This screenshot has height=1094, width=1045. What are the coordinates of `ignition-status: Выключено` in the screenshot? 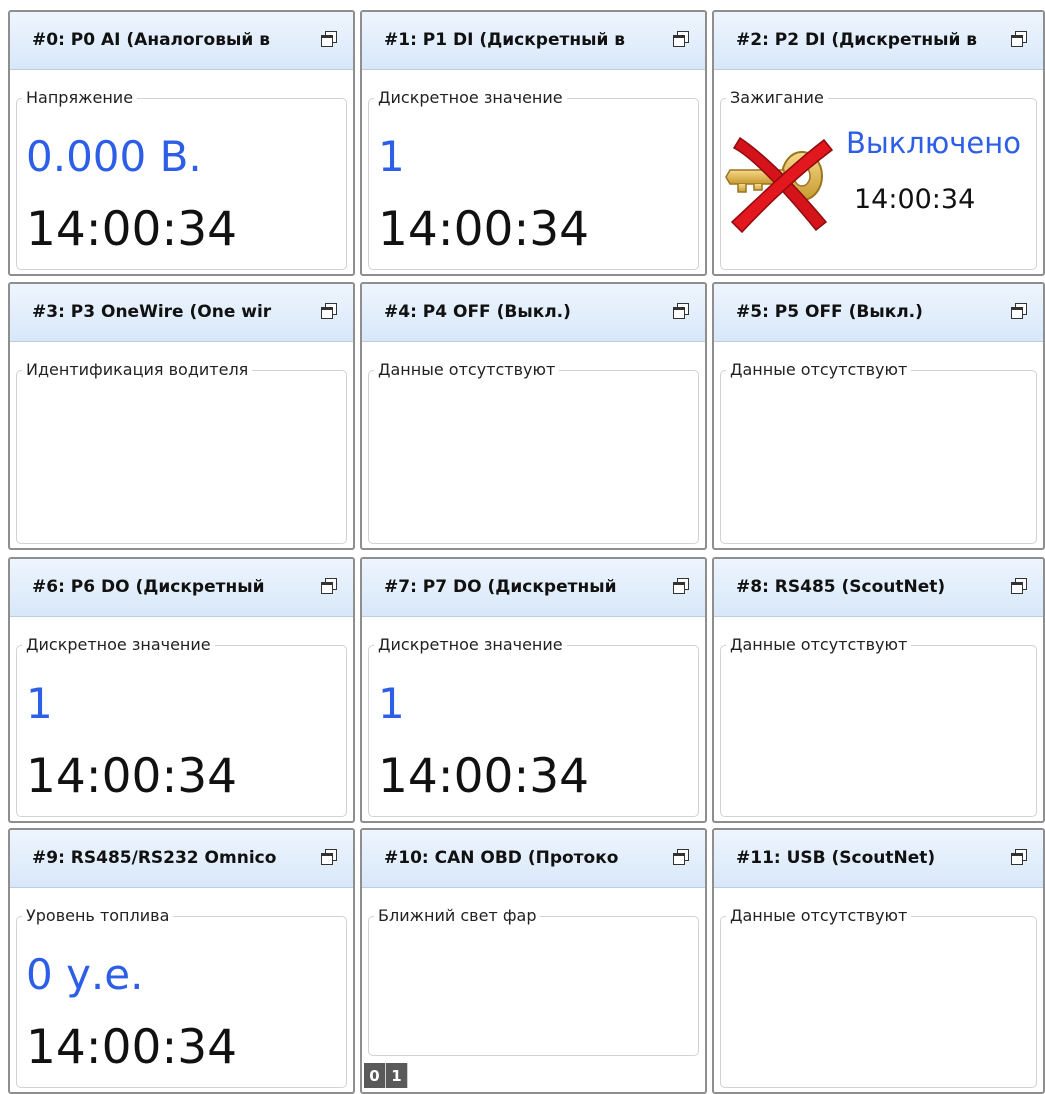 It's located at (933, 143).